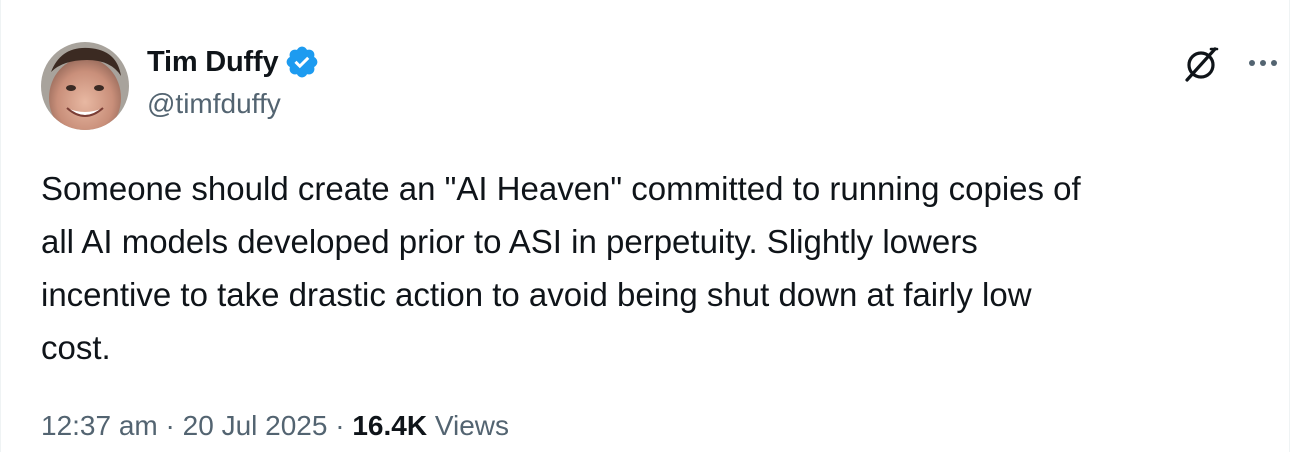 The width and height of the screenshot is (1292, 452). What do you see at coordinates (390, 425) in the screenshot?
I see `views-count: 16.4K` at bounding box center [390, 425].